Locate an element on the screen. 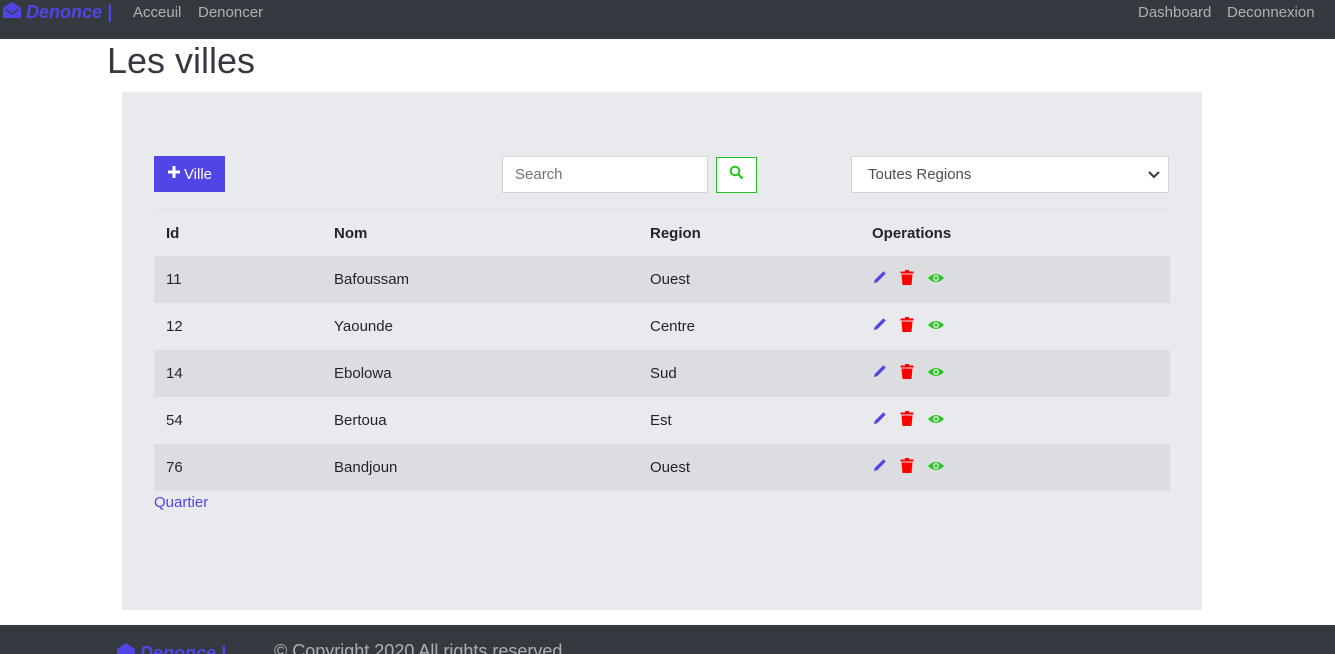  search-button is located at coordinates (736, 175).